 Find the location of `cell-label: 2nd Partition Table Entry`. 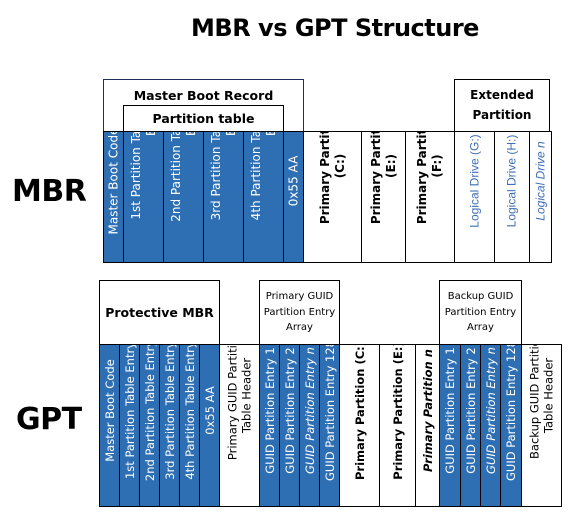

cell-label: 2nd Partition Table Entry is located at coordinates (149, 416).